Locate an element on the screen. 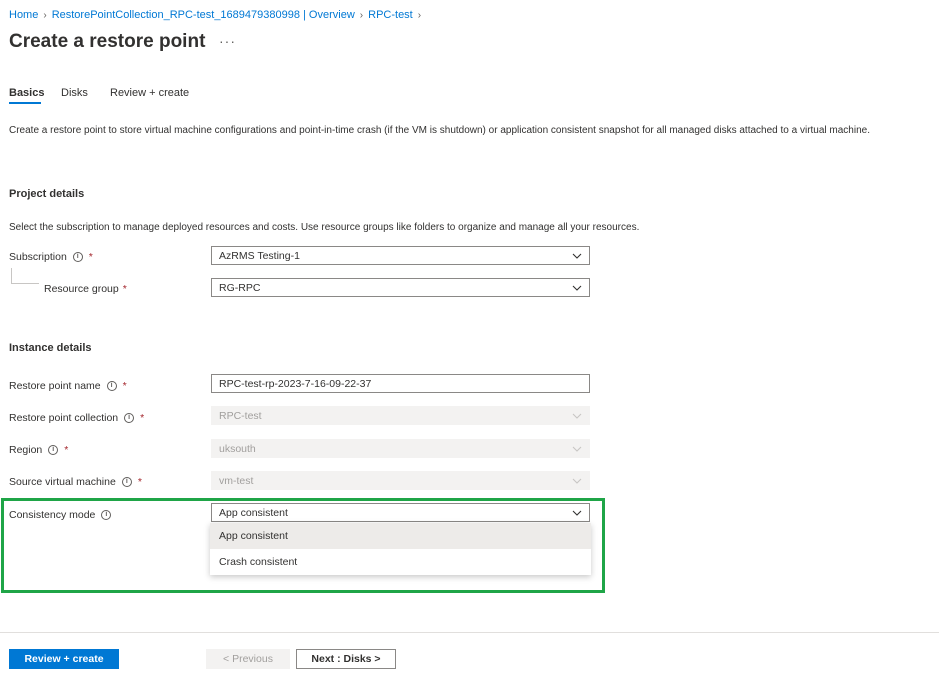 The image size is (939, 681). region-dropdown: uksouth is located at coordinates (400, 448).